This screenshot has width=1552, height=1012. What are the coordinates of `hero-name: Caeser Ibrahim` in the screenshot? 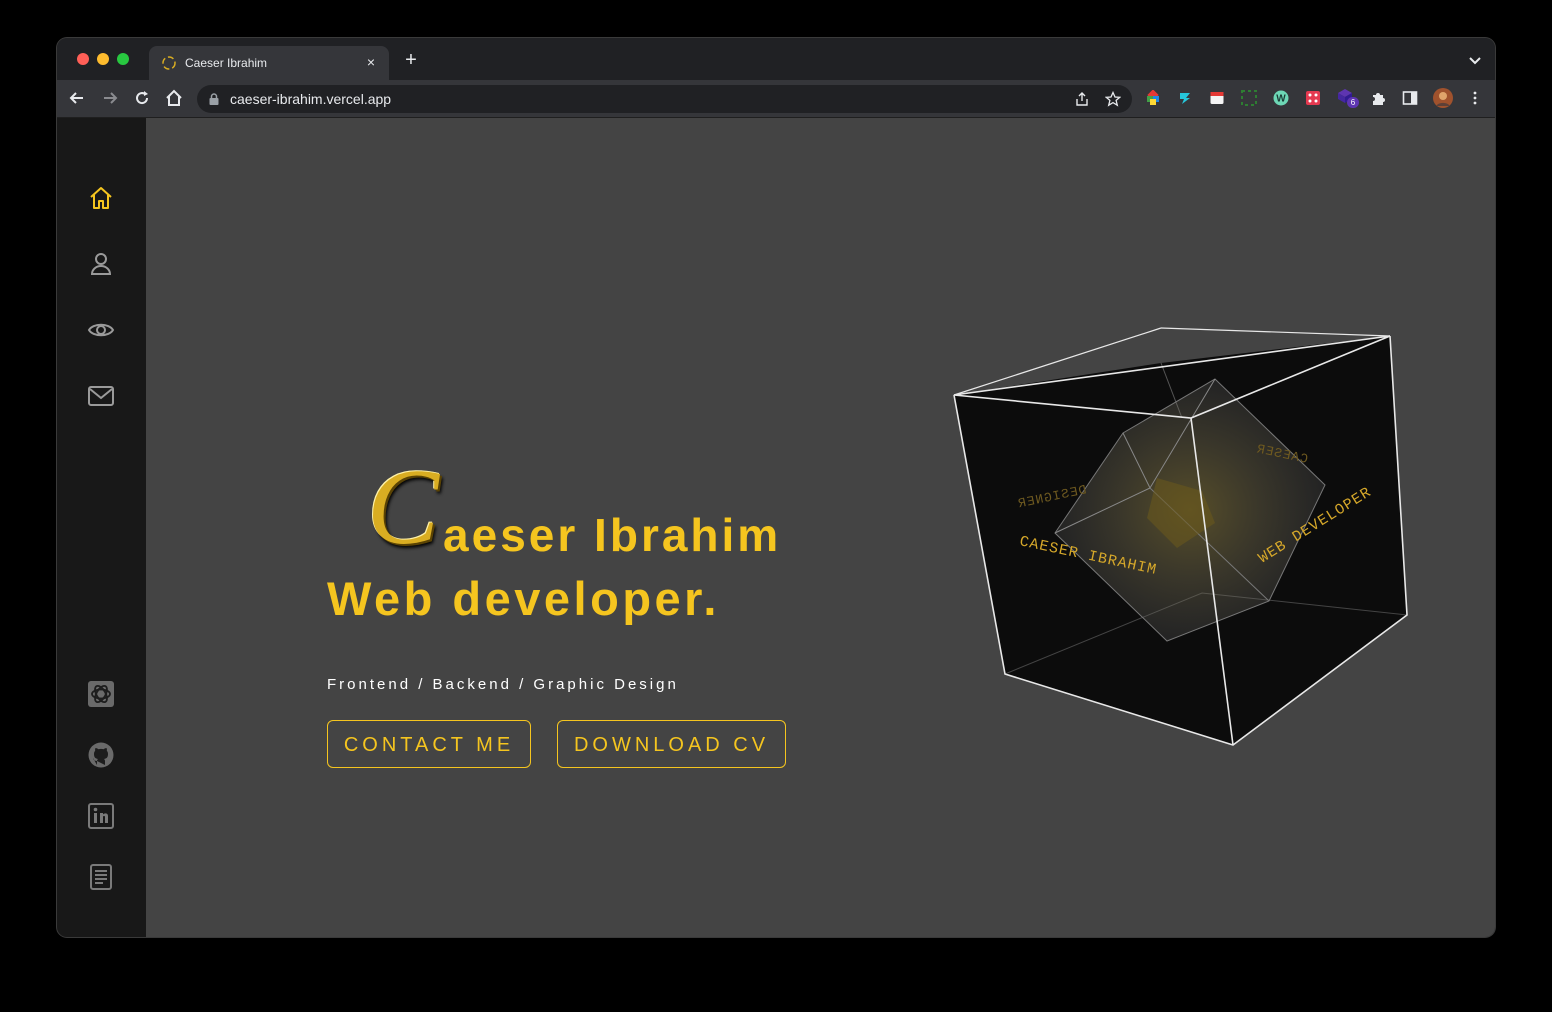 It's located at (574, 507).